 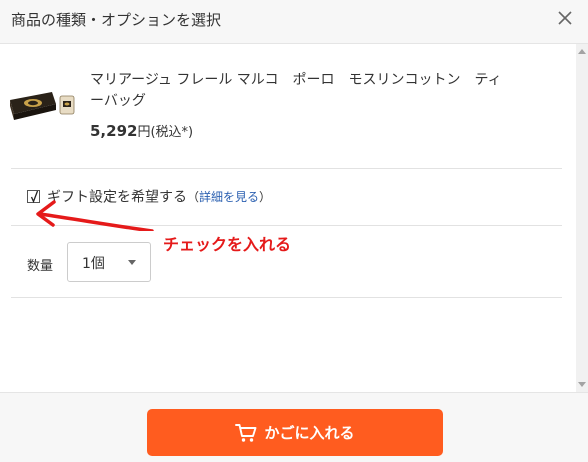 I want to click on quantity-label: 数量, so click(x=40, y=266).